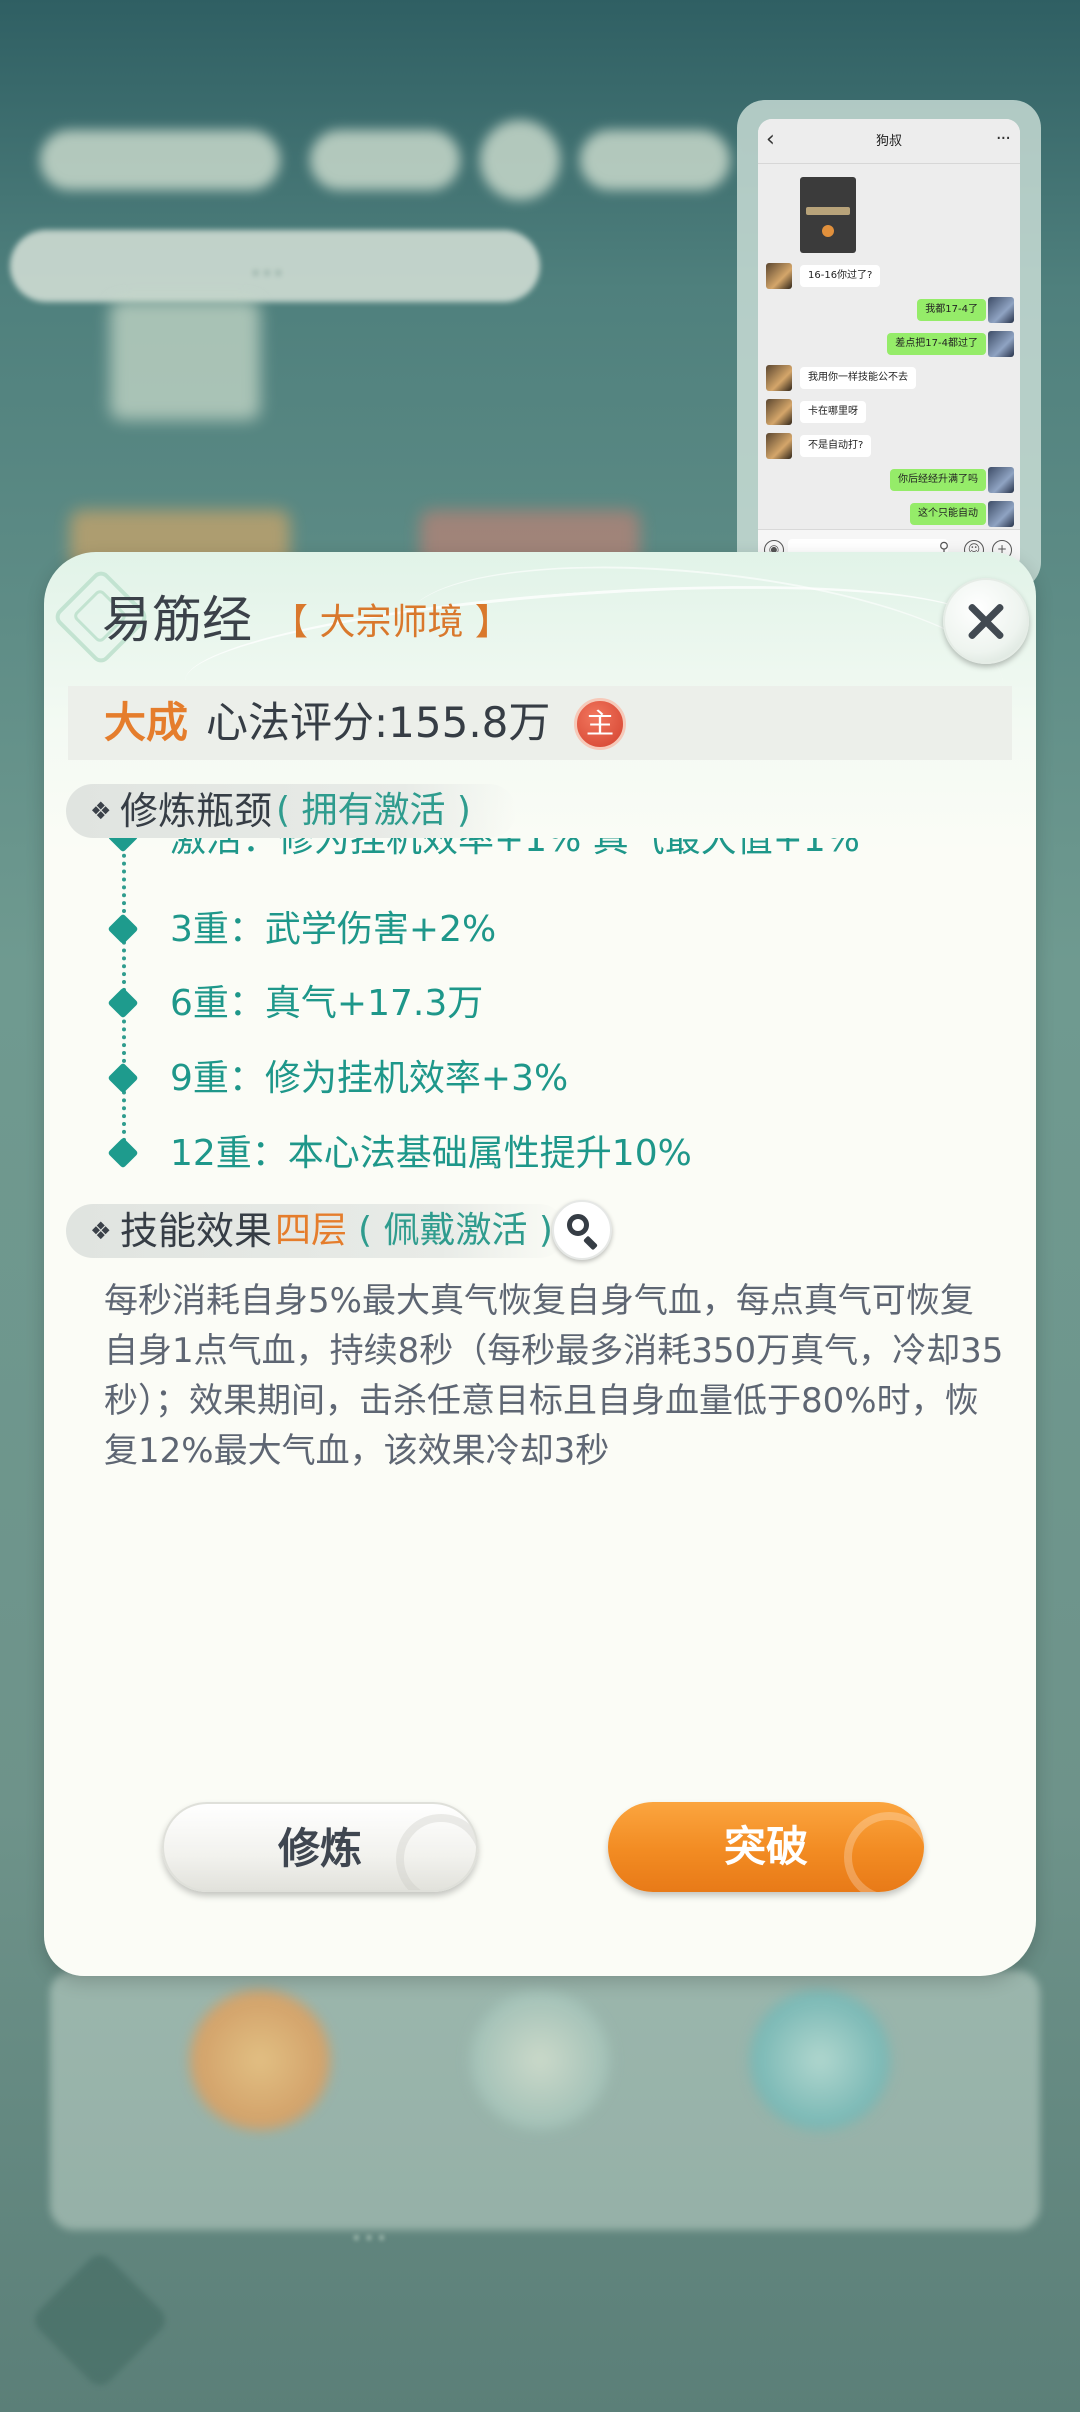 Image resolution: width=1080 pixels, height=2412 pixels. I want to click on background-item-card, so click(185, 360).